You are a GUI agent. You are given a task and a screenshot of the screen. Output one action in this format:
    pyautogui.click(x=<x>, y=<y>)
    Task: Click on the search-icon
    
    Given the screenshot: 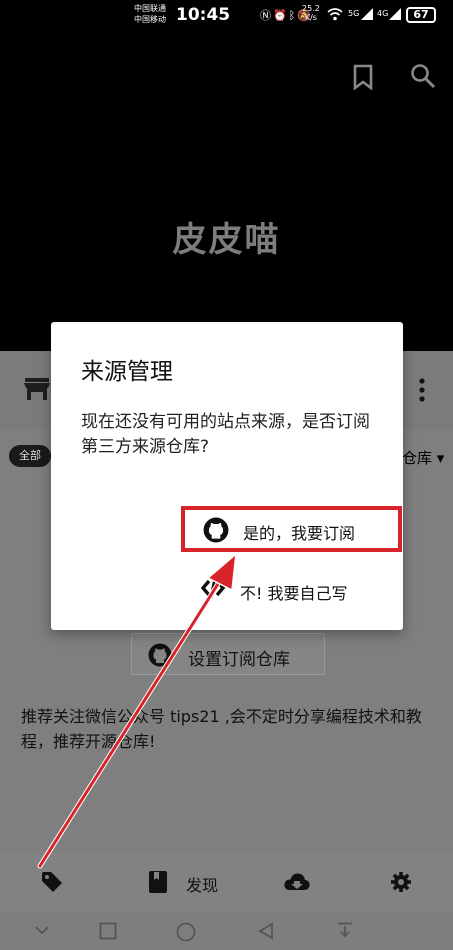 What is the action you would take?
    pyautogui.click(x=423, y=76)
    